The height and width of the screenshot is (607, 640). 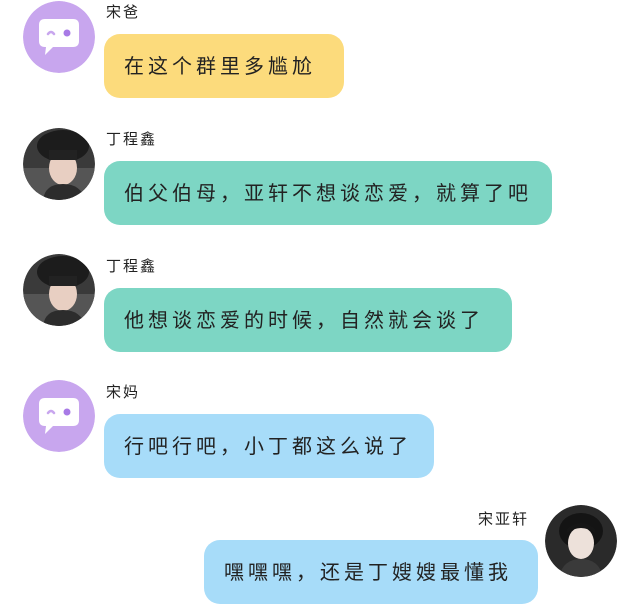 What do you see at coordinates (371, 572) in the screenshot?
I see `message-bubble: 嘿嘿嘿，还是丁嫂嫂最懂我` at bounding box center [371, 572].